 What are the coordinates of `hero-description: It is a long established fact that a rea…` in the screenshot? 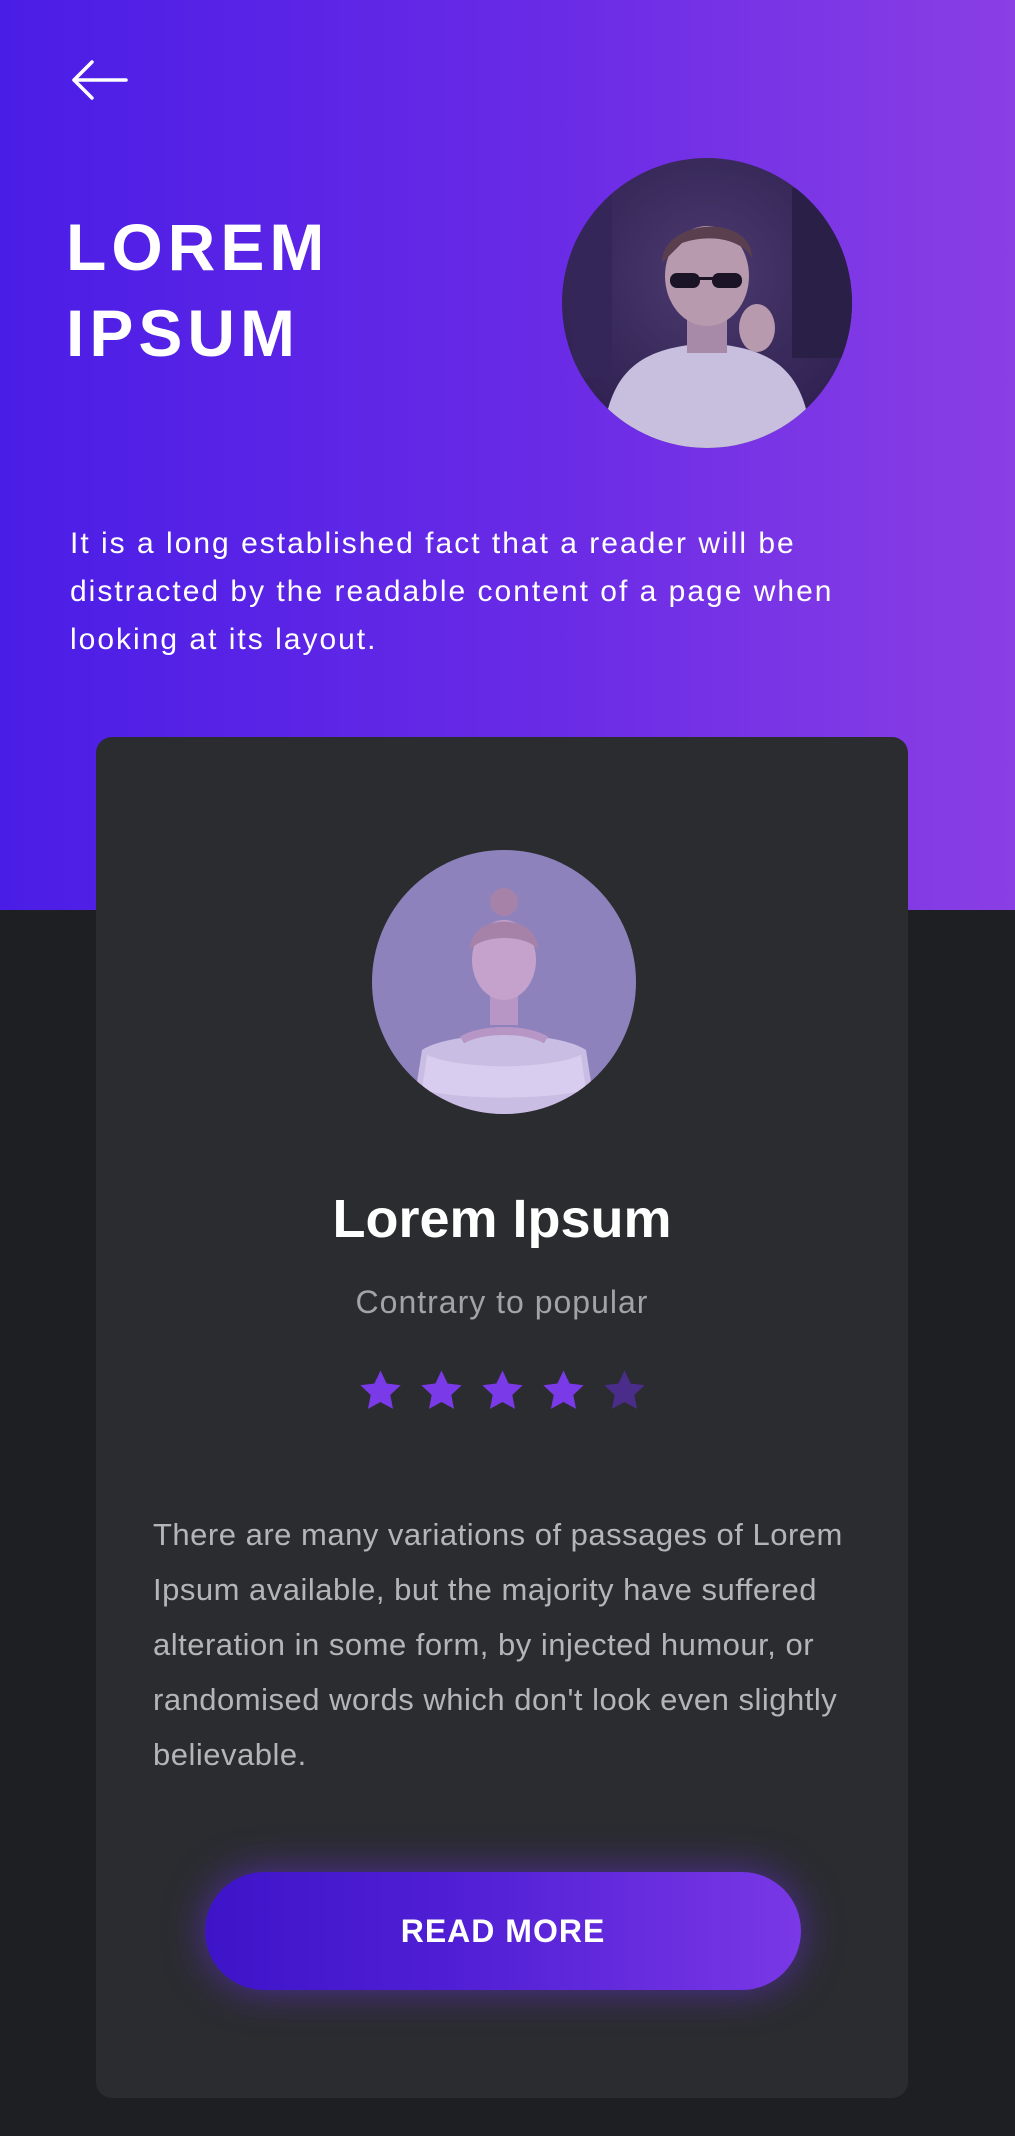 It's located at (452, 591).